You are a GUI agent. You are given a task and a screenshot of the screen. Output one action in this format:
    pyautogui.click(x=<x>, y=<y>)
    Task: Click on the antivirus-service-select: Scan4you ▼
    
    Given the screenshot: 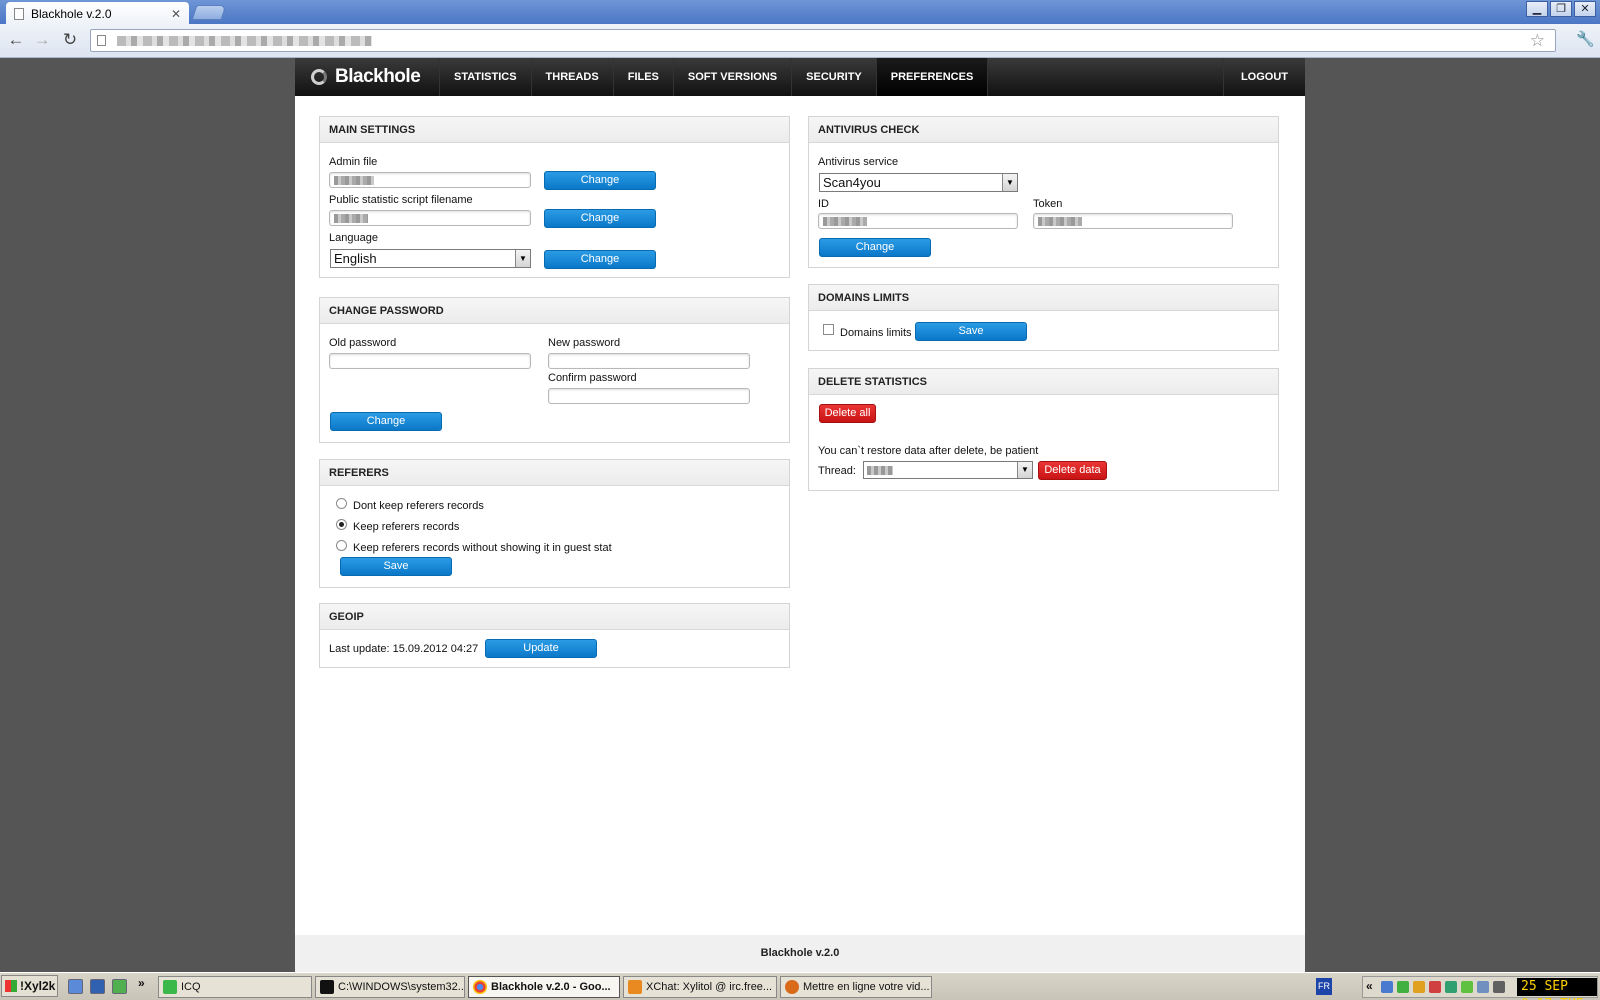 What is the action you would take?
    pyautogui.click(x=918, y=182)
    